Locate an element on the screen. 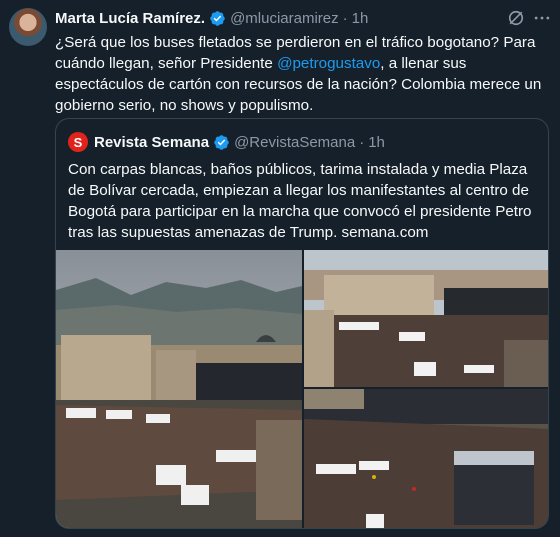 This screenshot has width=560, height=537. quote-author-name: Revista Semana is located at coordinates (151, 142).